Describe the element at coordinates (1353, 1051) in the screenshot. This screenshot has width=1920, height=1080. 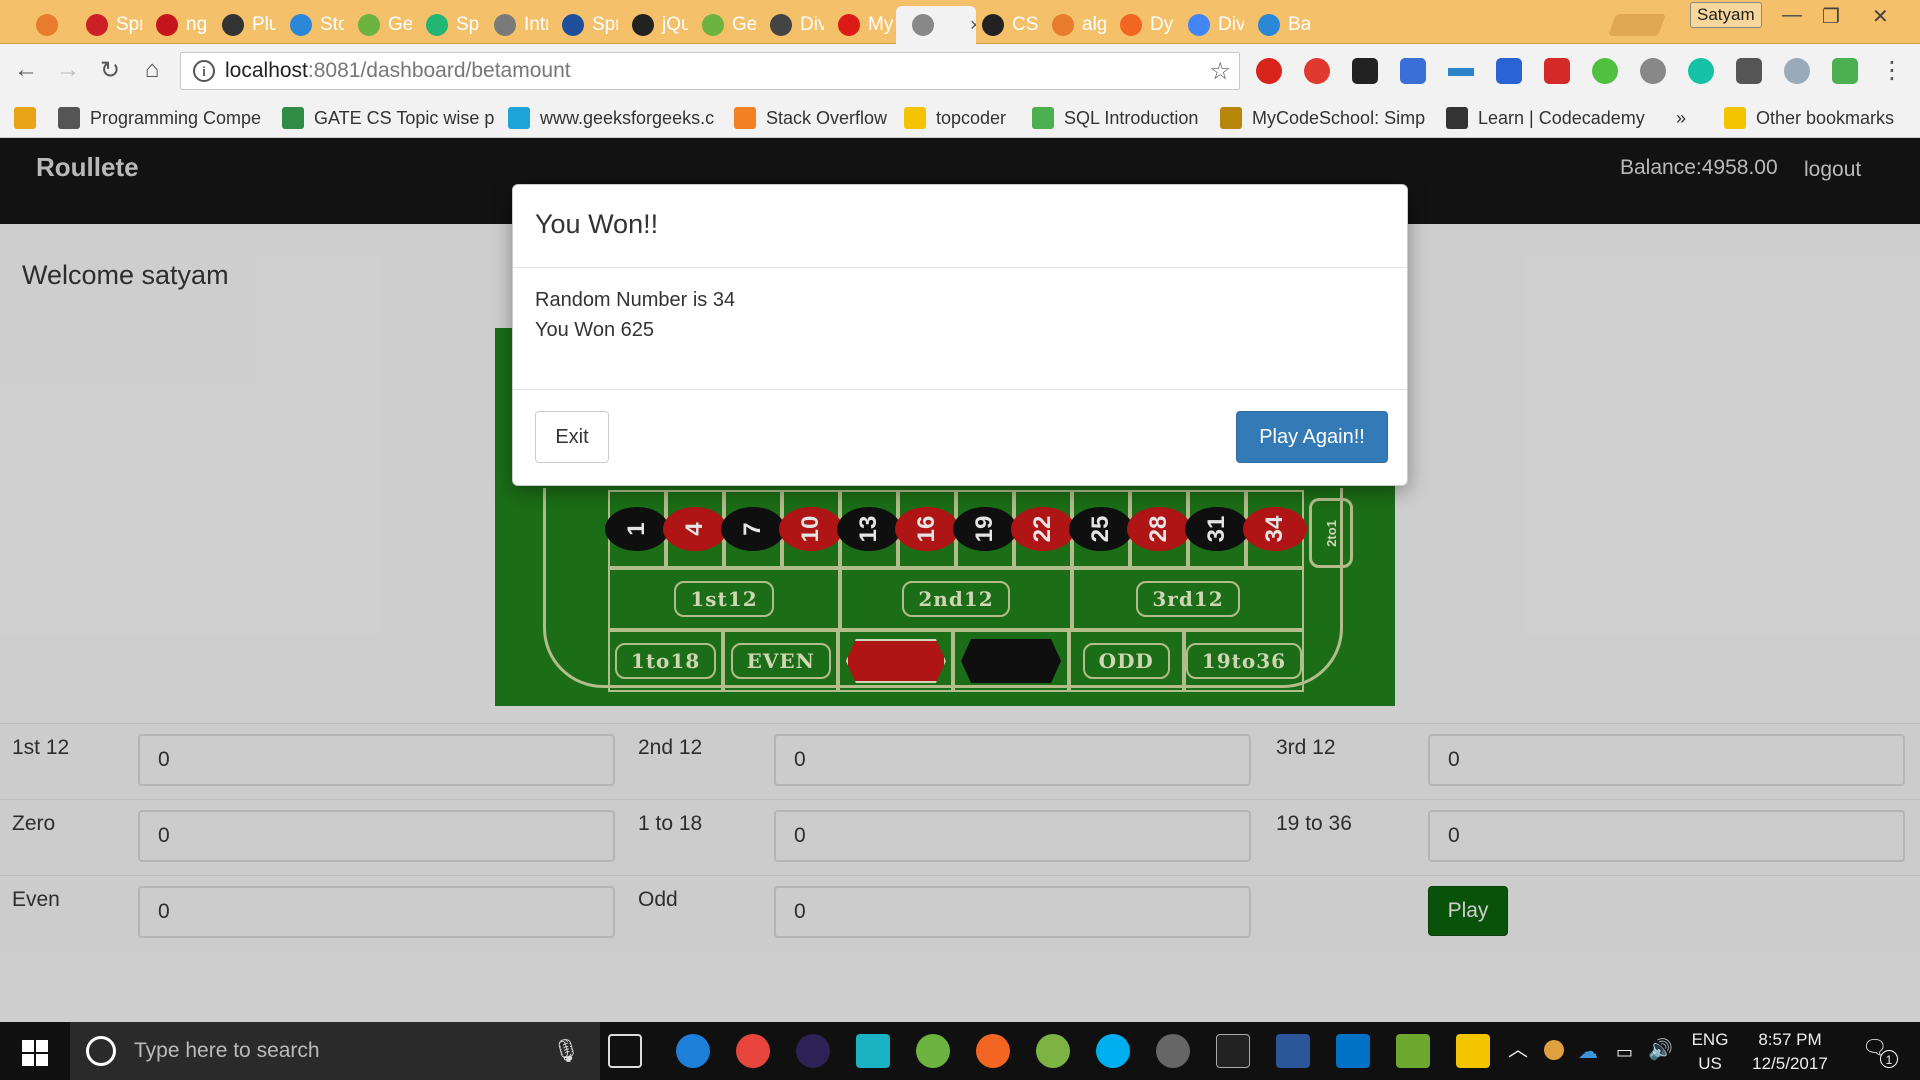
I see `outlook-icon` at that location.